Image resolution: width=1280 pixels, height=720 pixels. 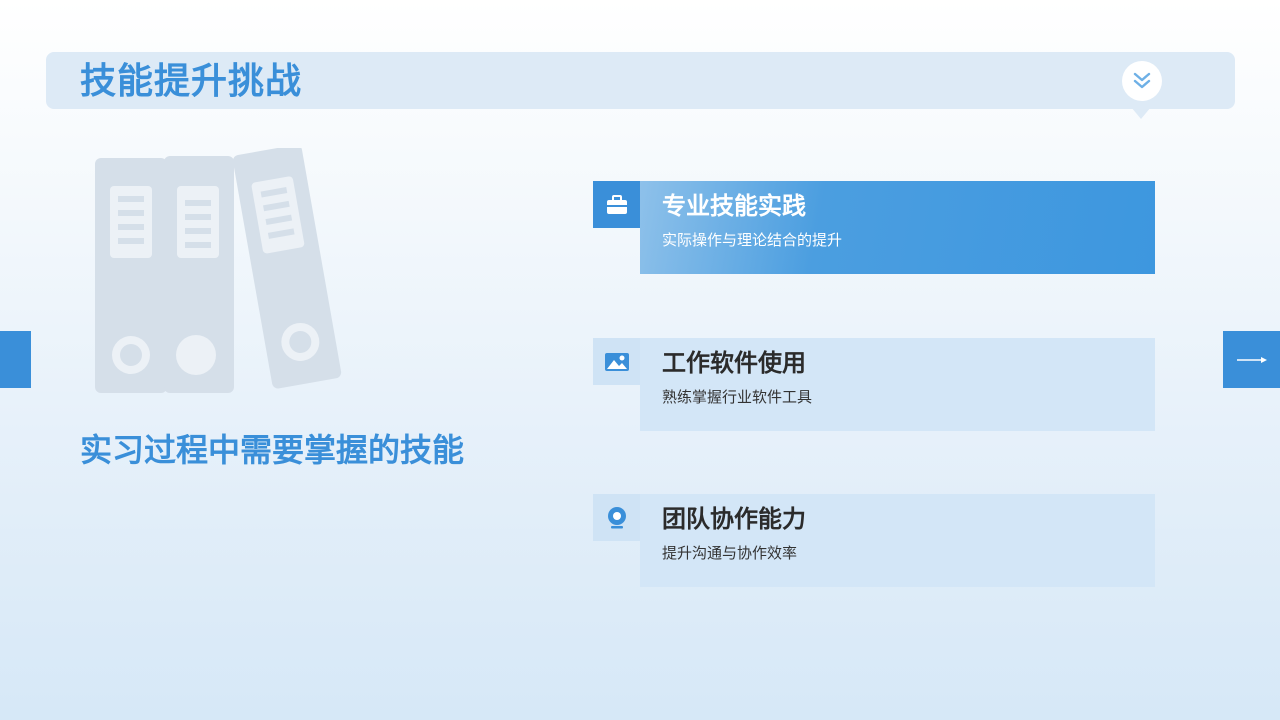 I want to click on card-description: 熟练掌握行业软件工具, so click(x=737, y=397).